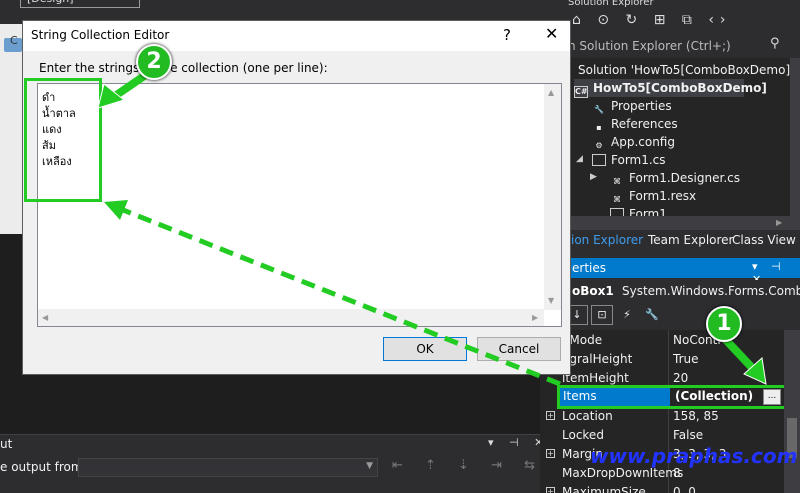 The image size is (800, 493). I want to click on scroll-up-icon: ▲, so click(551, 92).